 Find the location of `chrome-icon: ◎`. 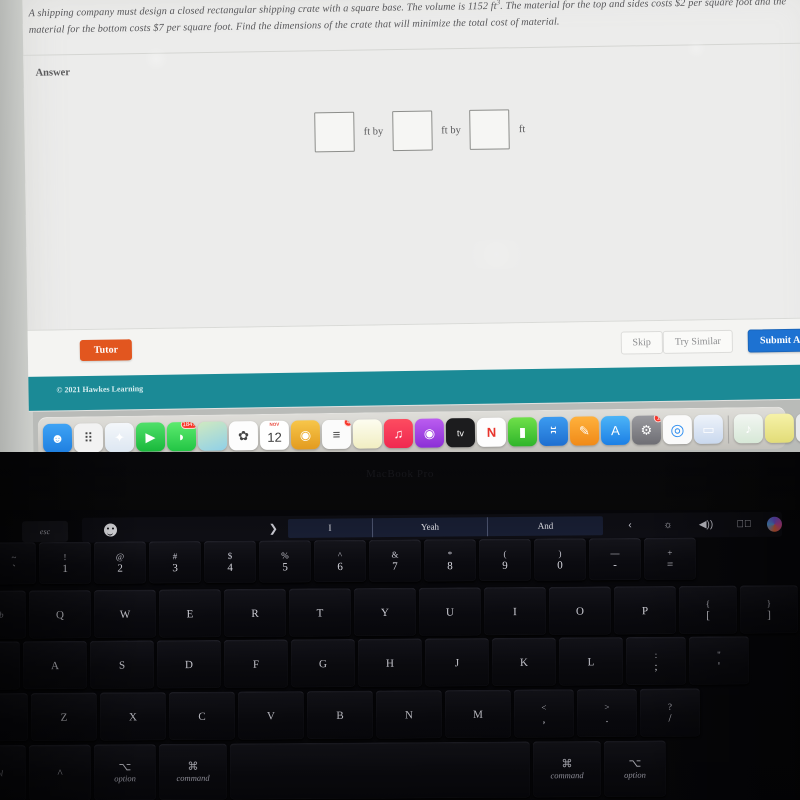

chrome-icon: ◎ is located at coordinates (677, 429).